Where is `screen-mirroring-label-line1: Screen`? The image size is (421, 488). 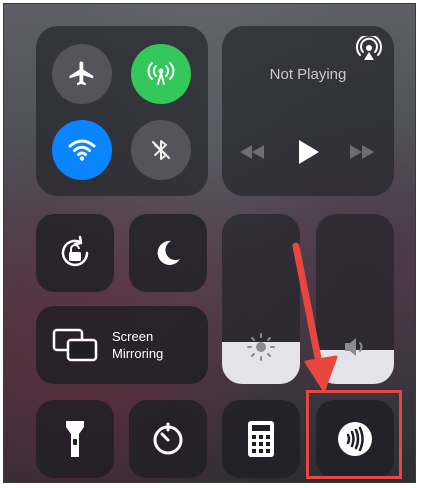 screen-mirroring-label-line1: Screen is located at coordinates (133, 336).